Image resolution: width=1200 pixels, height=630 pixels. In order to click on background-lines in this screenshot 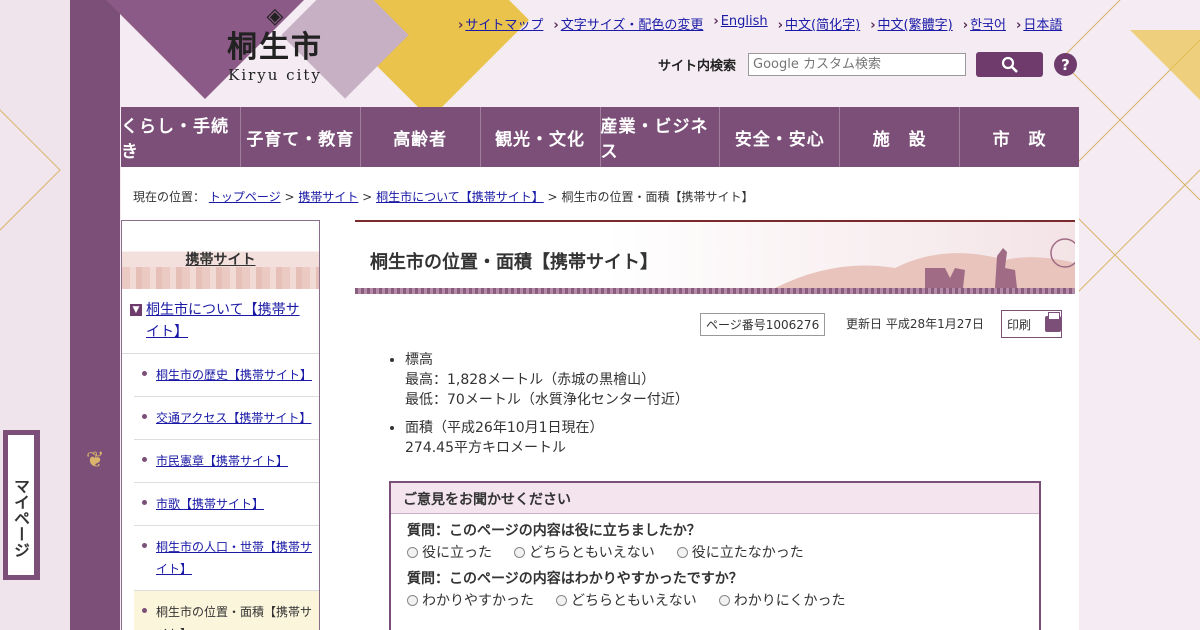, I will do `click(1130, 170)`.